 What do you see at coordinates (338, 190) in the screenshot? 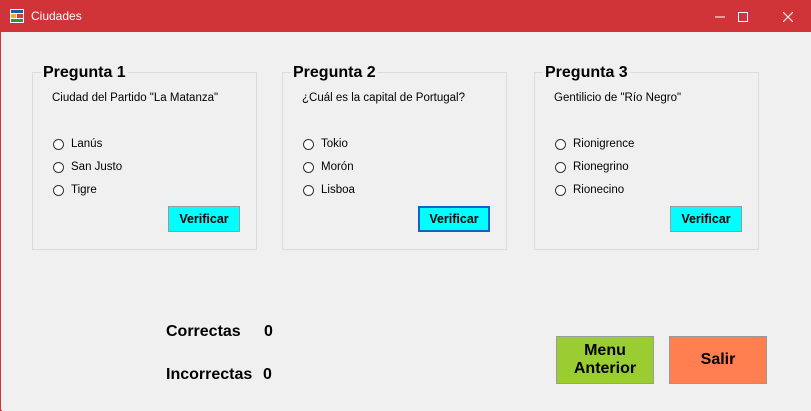
I see `radio-label: Lisboa` at bounding box center [338, 190].